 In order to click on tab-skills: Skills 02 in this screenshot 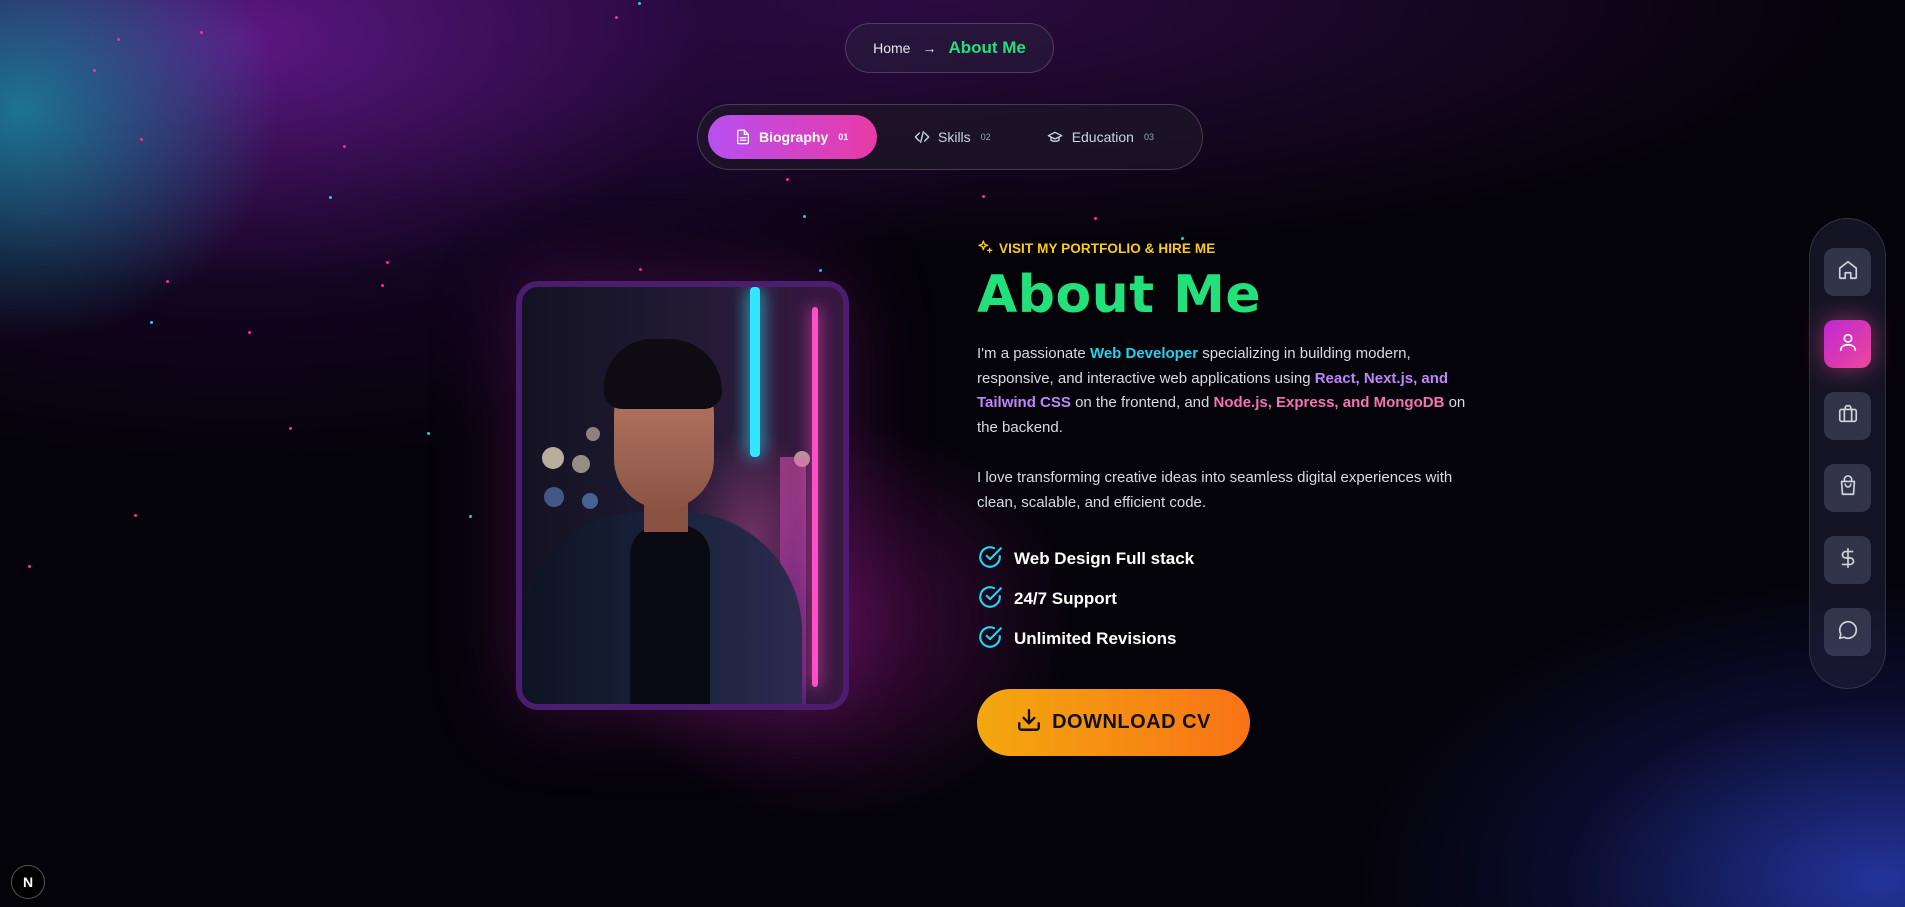, I will do `click(952, 137)`.